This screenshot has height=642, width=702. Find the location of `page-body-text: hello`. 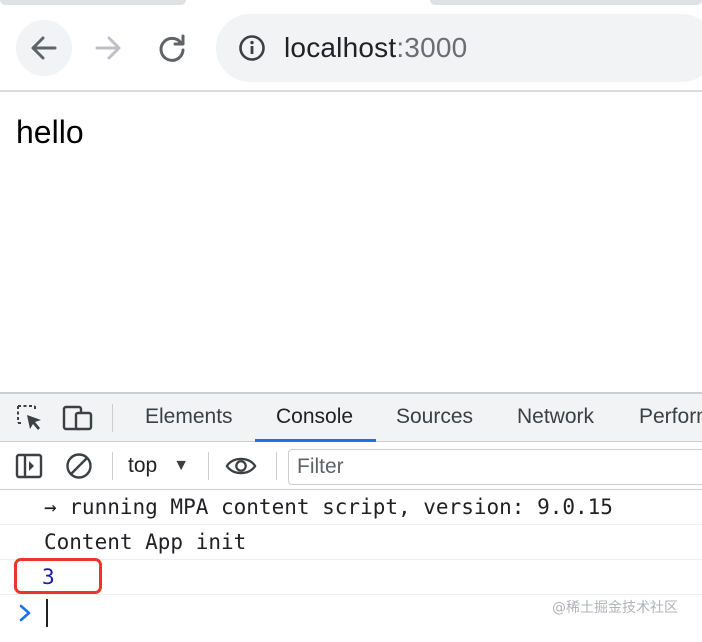

page-body-text: hello is located at coordinates (50, 132).